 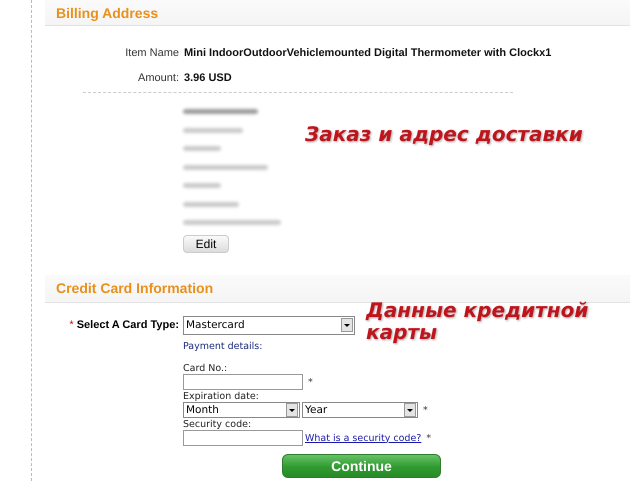 I want to click on payment-details-label: Payment details:, so click(x=222, y=346).